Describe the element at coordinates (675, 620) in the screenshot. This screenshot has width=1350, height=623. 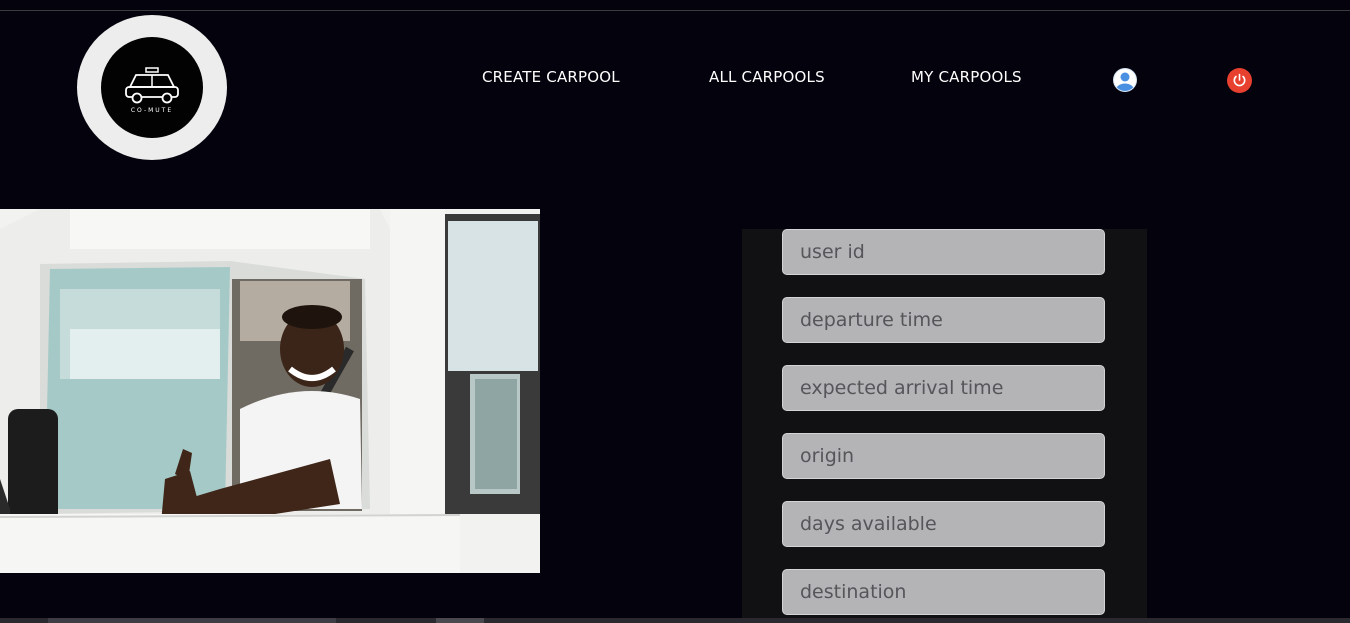
I see `horizontal-scrollbar` at that location.